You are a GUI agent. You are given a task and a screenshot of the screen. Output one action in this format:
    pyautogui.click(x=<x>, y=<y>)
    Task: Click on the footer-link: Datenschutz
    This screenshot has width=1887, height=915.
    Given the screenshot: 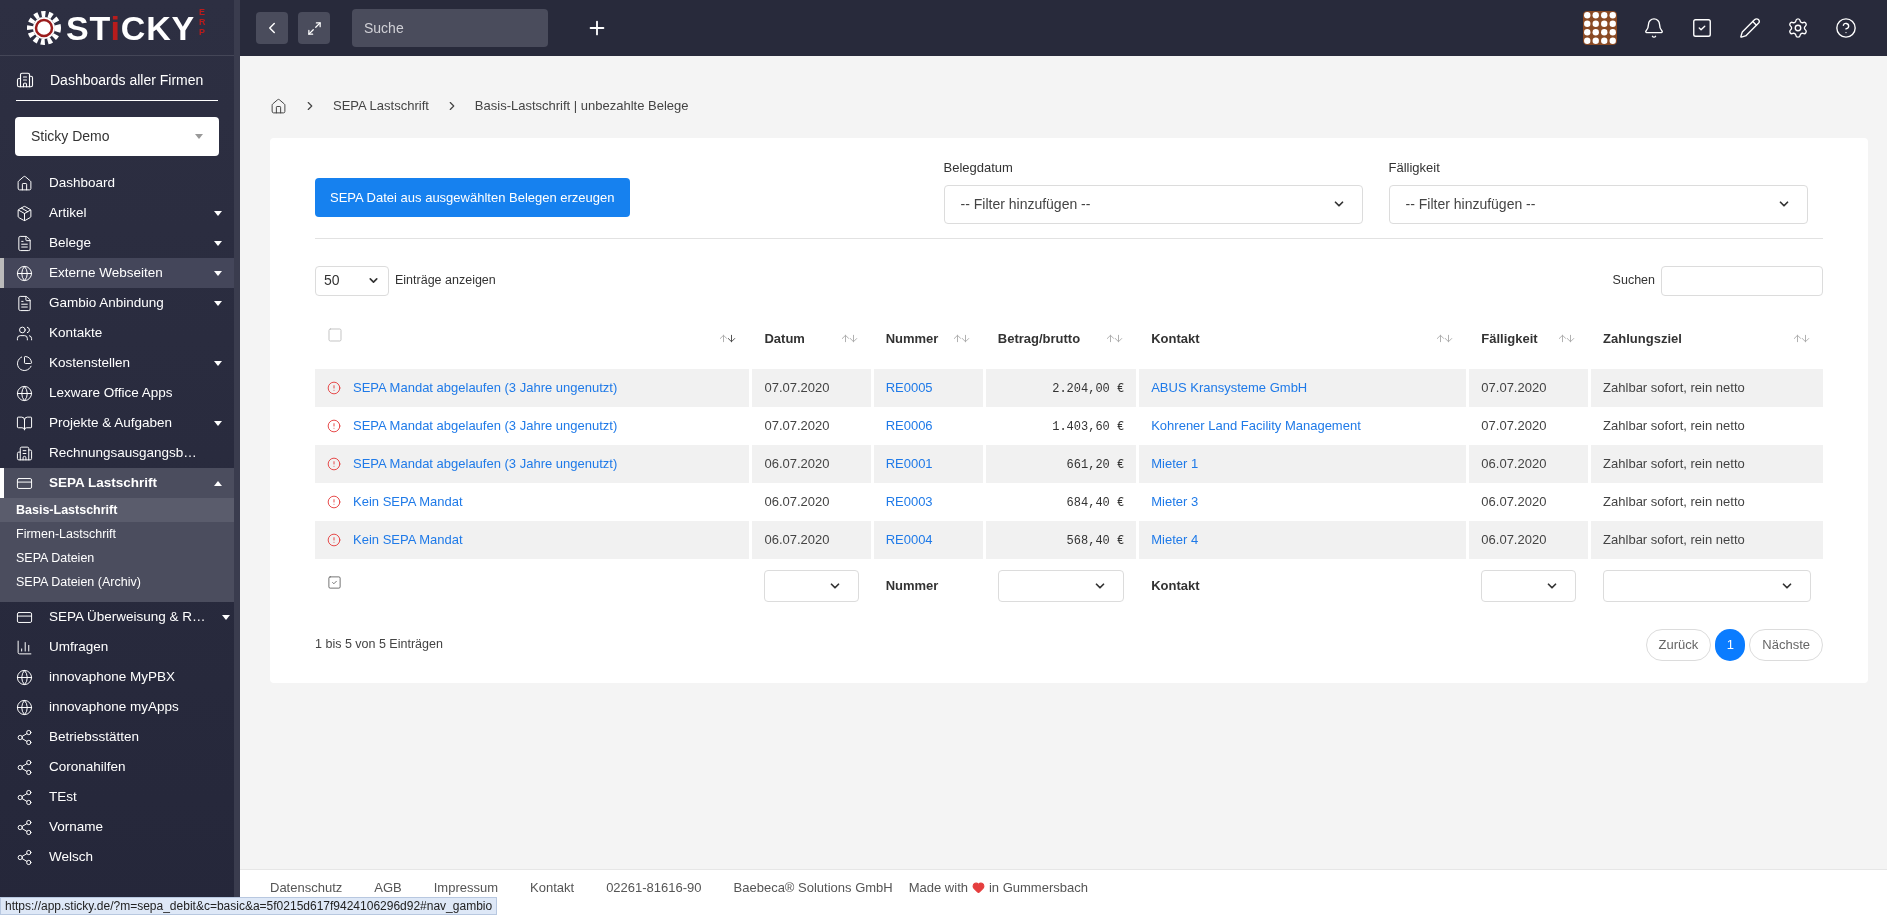 What is the action you would take?
    pyautogui.click(x=306, y=888)
    